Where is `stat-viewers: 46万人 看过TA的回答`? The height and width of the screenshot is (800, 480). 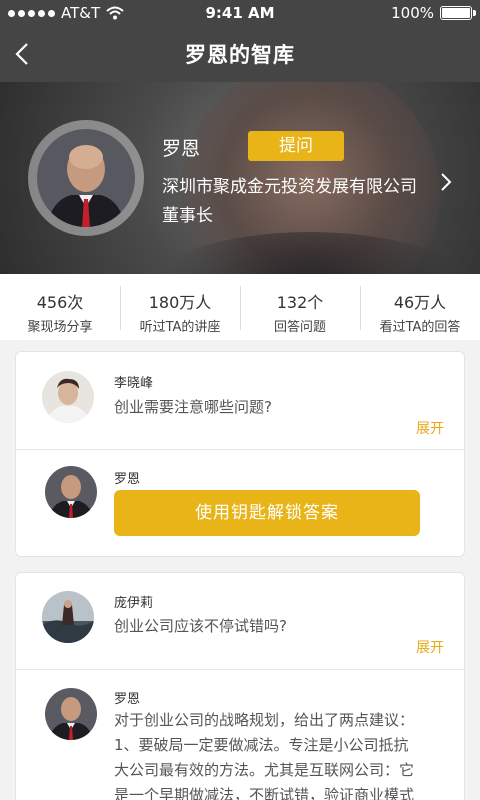 stat-viewers: 46万人 看过TA的回答 is located at coordinates (420, 307).